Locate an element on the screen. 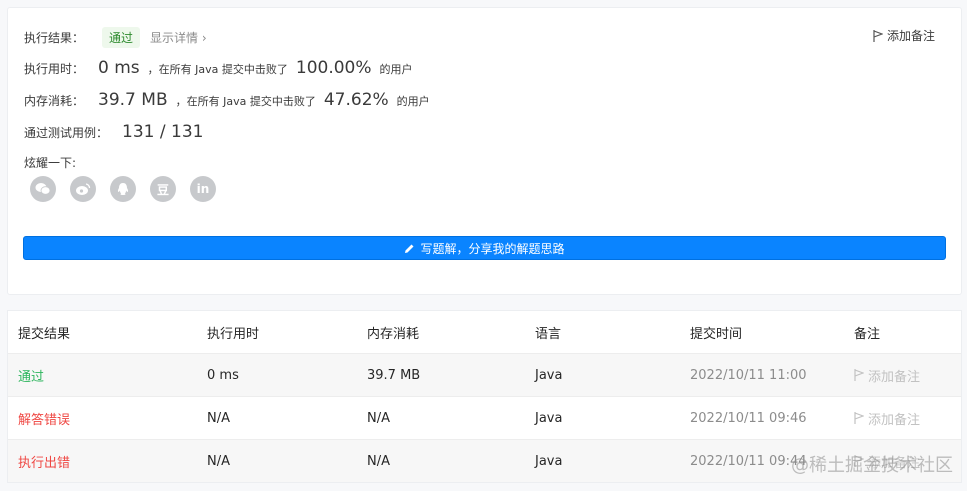  write-solution-button: 写题解，分享我的解题思路 is located at coordinates (484, 248).